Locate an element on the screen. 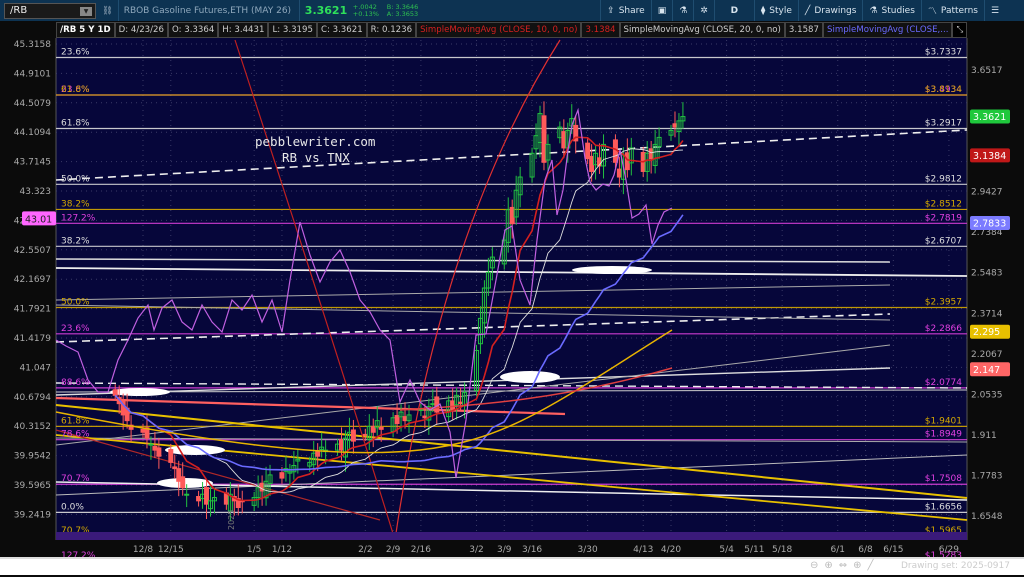 The image size is (1024, 577). date-tick-label: 4/20 is located at coordinates (671, 550).